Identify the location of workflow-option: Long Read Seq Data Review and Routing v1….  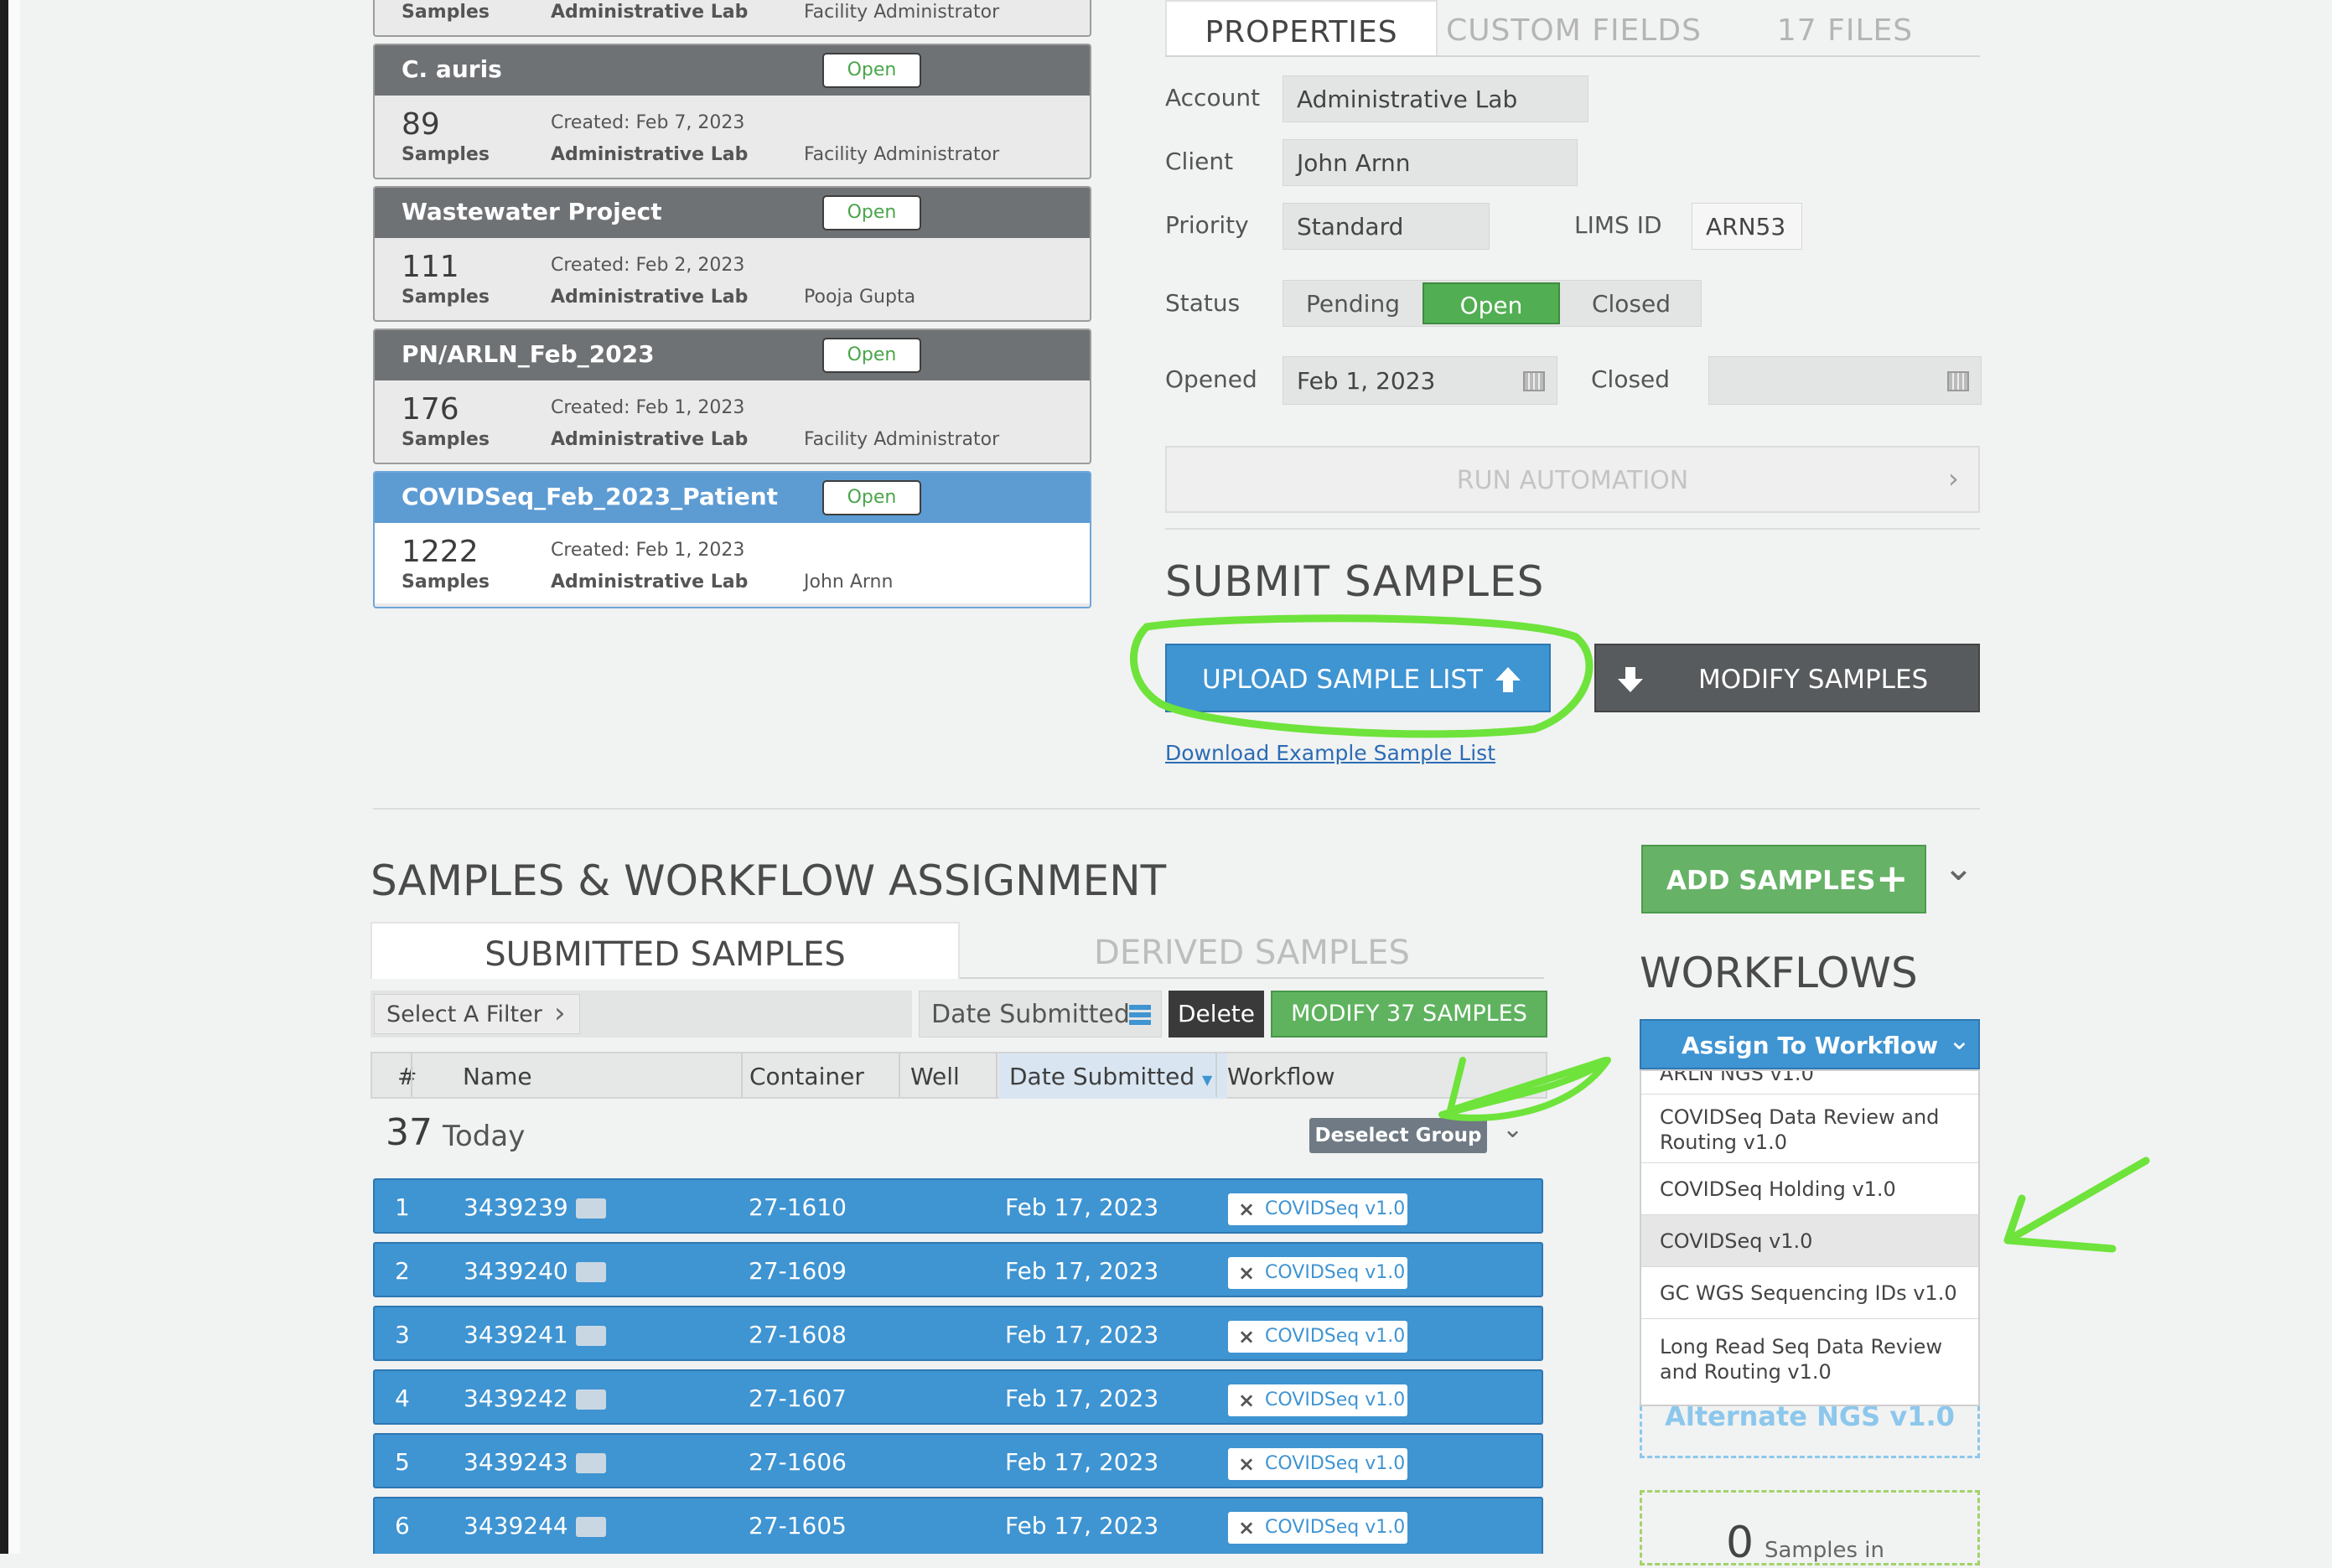
(1809, 1362).